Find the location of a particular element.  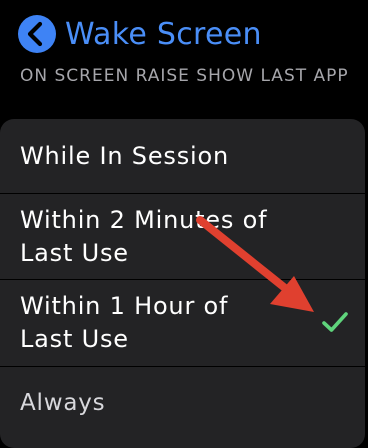

page-title: Wake Screen is located at coordinates (163, 34).